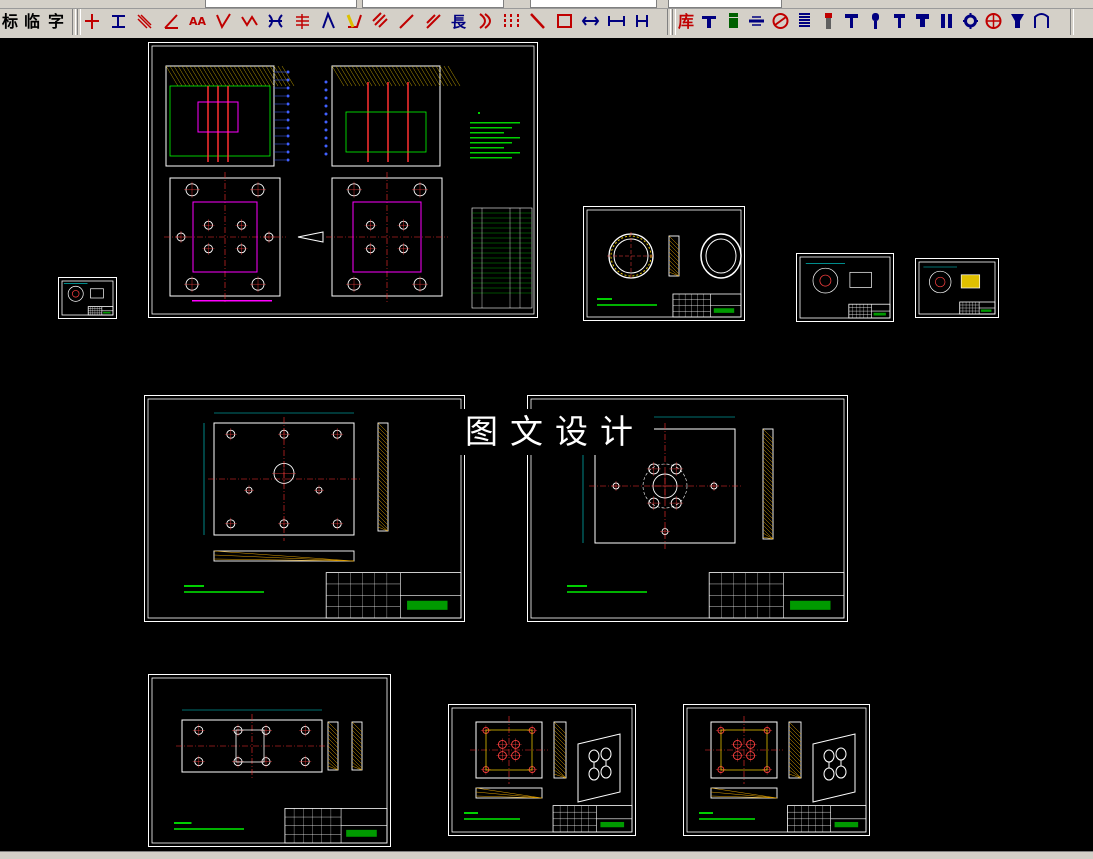 This screenshot has width=1093, height=859. Describe the element at coordinates (756, 21) in the screenshot. I see `washer-icon` at that location.